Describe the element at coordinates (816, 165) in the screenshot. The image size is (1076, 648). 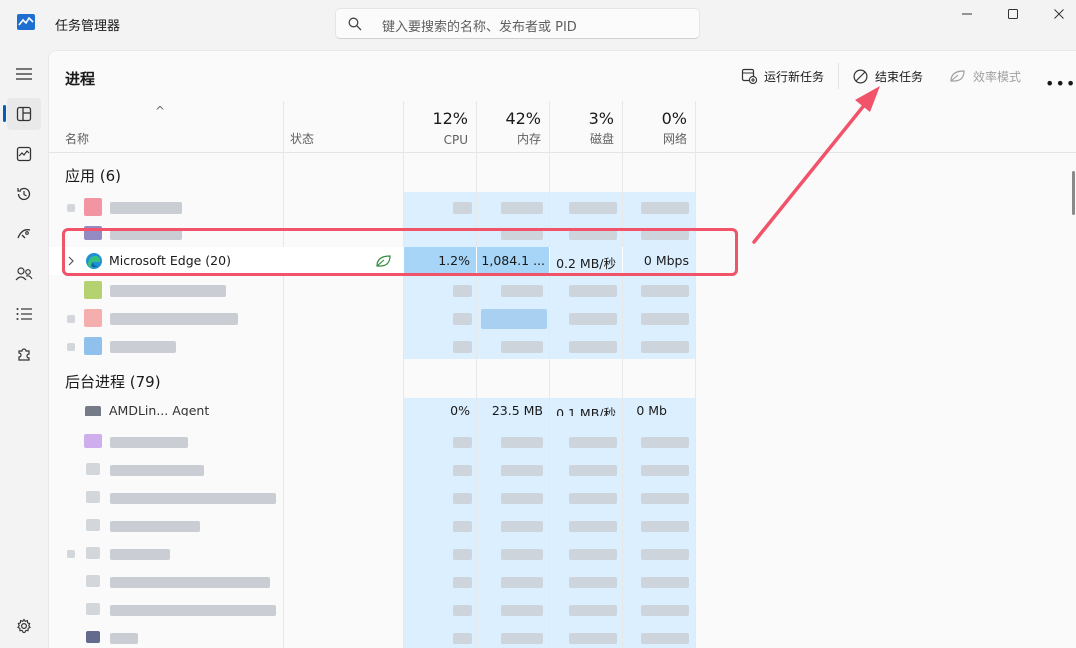
I see `annotation-arrow` at that location.